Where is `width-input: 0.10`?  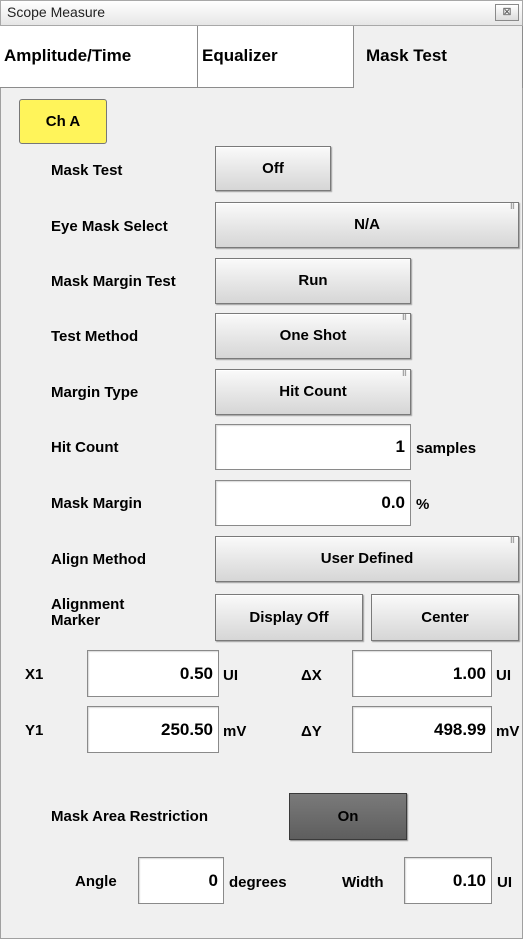
width-input: 0.10 is located at coordinates (448, 880).